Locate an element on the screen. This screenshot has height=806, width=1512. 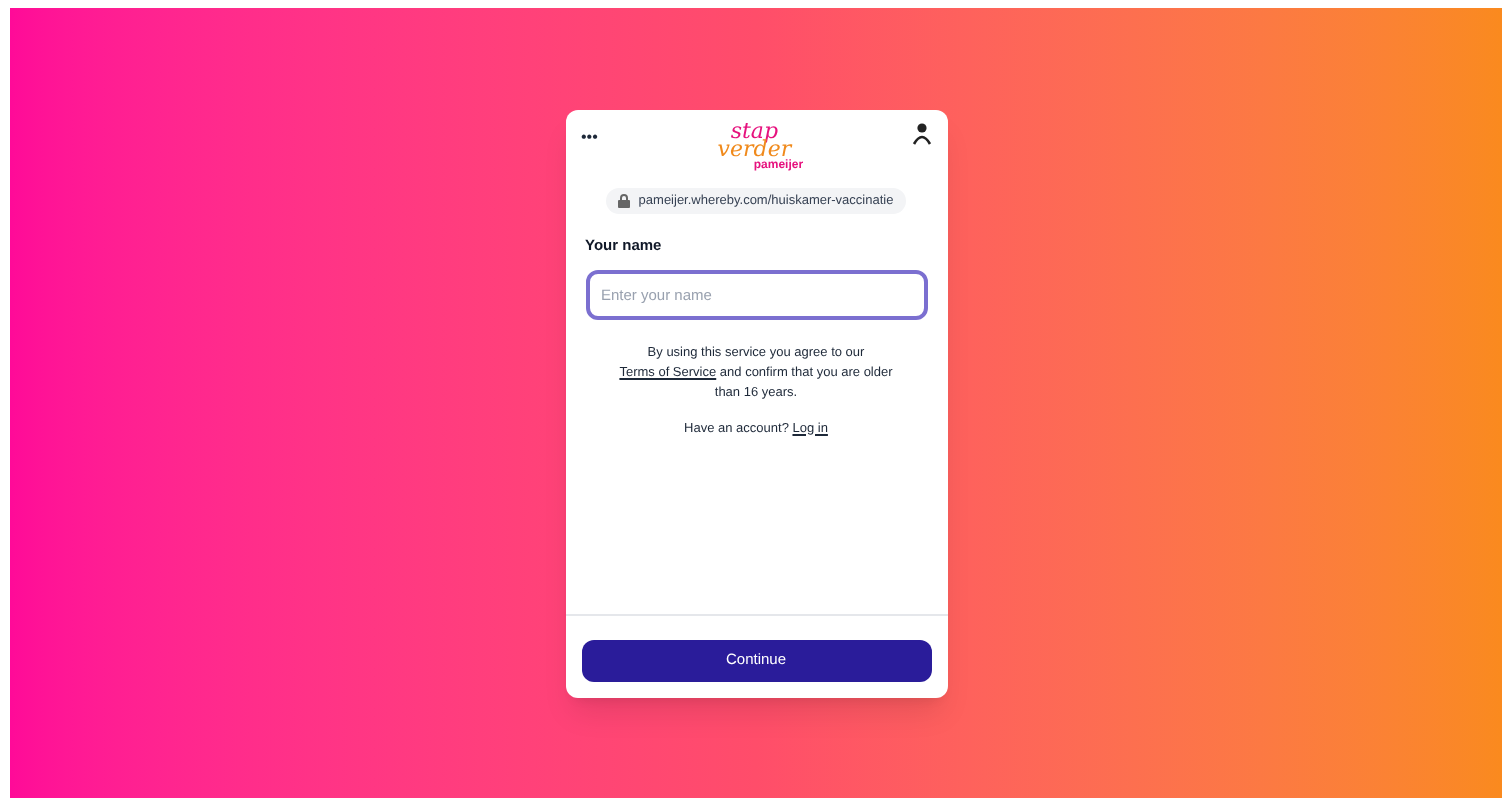
logo-text: stap is located at coordinates (754, 130).